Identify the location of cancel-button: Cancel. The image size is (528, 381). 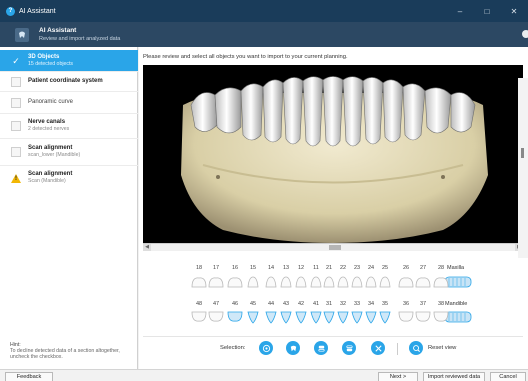
(508, 376).